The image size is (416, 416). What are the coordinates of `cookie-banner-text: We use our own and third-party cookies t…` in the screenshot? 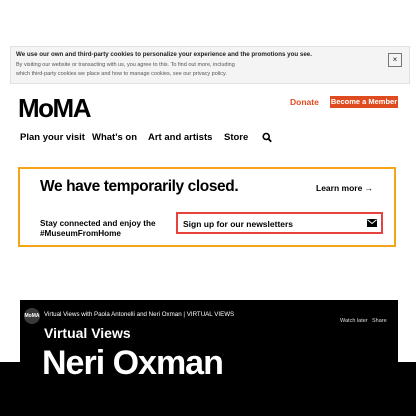 It's located at (164, 54).